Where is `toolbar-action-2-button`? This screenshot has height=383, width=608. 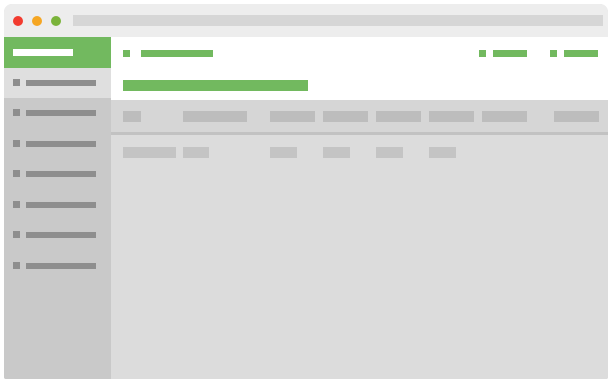
toolbar-action-2-button is located at coordinates (575, 53).